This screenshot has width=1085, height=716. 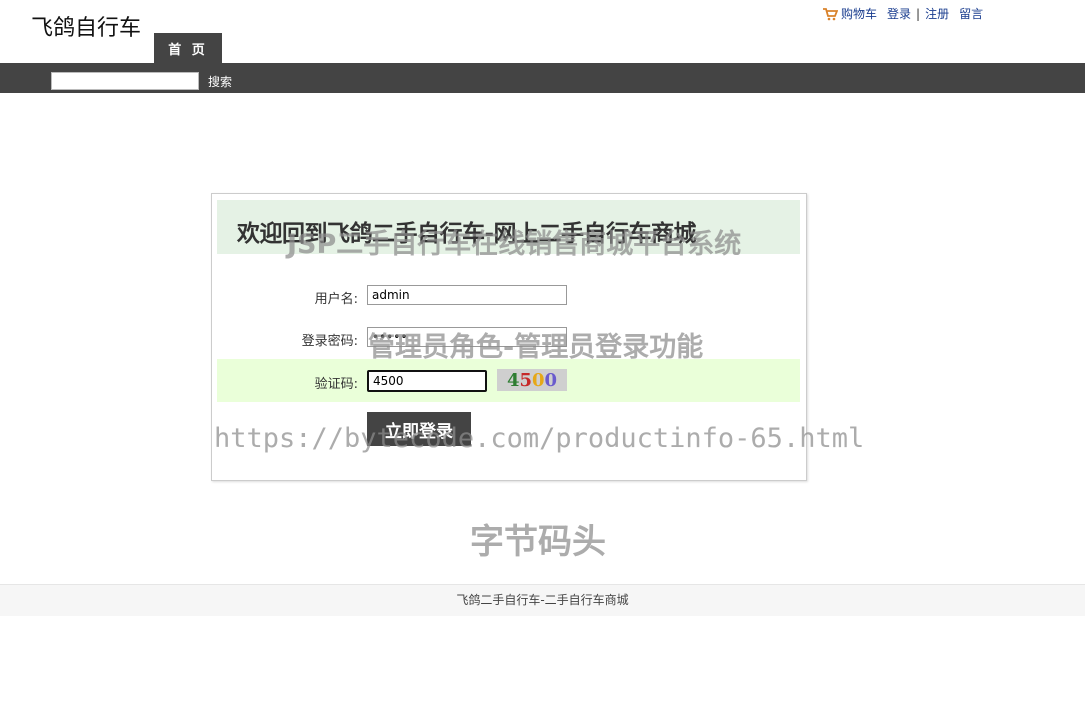 I want to click on captcha-chars: 4500, so click(x=532, y=380).